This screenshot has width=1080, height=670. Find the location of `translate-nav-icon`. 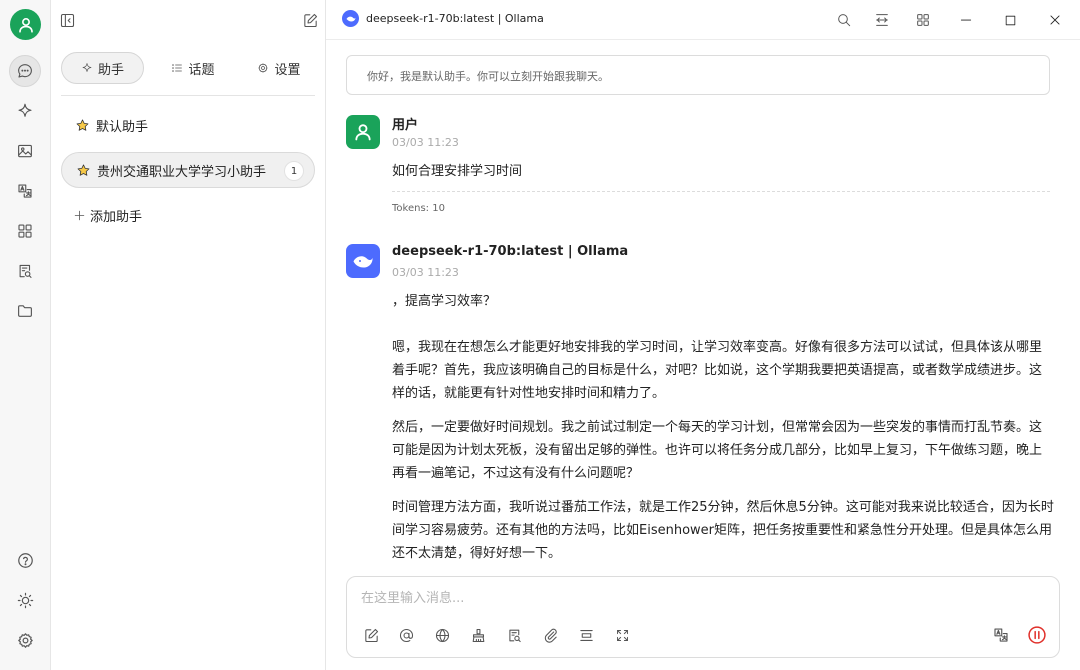

translate-nav-icon is located at coordinates (25, 191).